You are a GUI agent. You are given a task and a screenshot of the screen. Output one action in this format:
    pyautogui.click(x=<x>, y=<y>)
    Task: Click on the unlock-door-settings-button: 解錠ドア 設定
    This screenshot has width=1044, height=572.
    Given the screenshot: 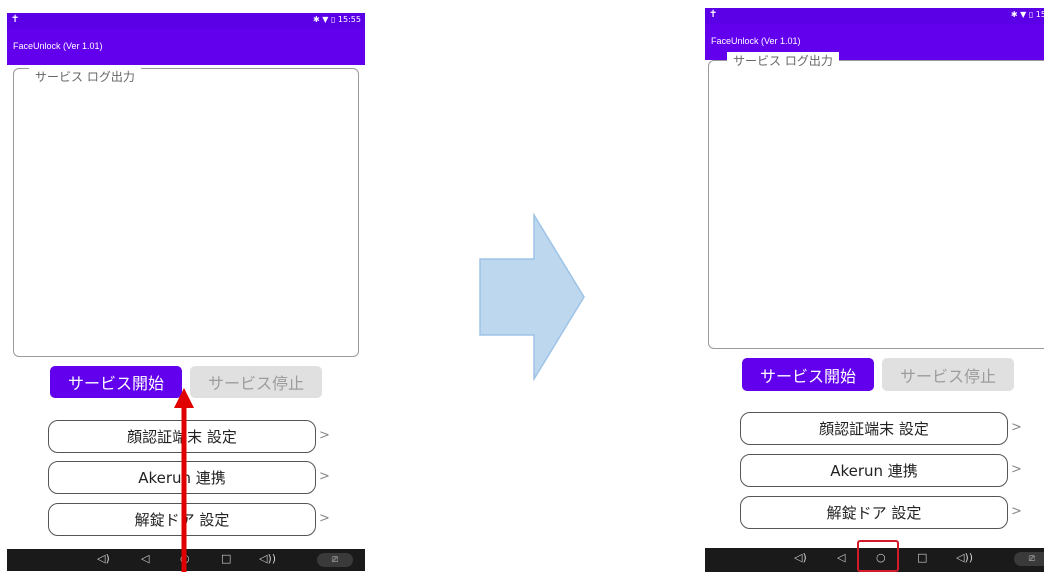 What is the action you would take?
    pyautogui.click(x=874, y=512)
    